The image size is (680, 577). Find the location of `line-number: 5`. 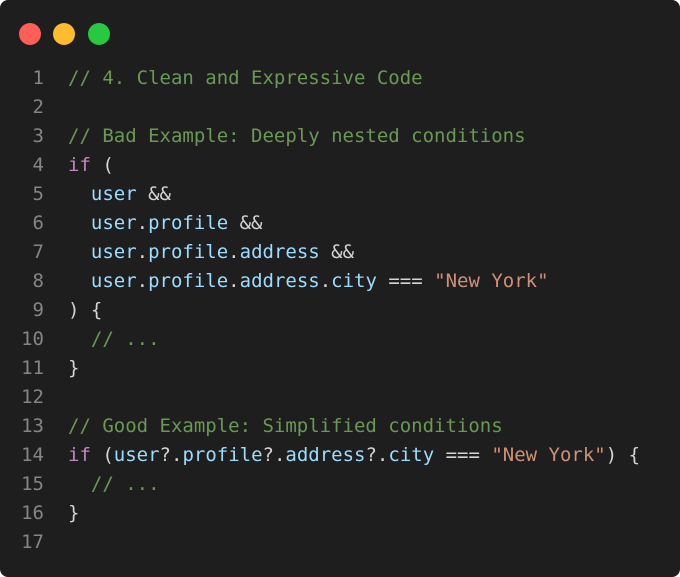

line-number: 5 is located at coordinates (38, 194).